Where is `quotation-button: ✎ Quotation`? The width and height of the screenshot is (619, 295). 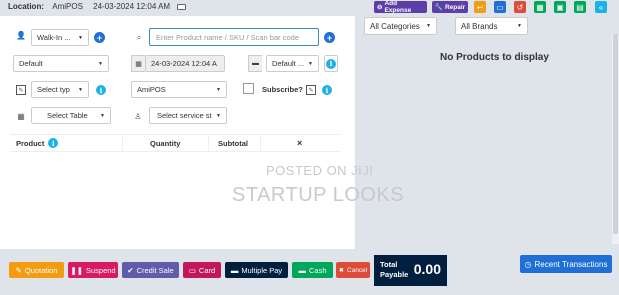 quotation-button: ✎ Quotation is located at coordinates (36, 270).